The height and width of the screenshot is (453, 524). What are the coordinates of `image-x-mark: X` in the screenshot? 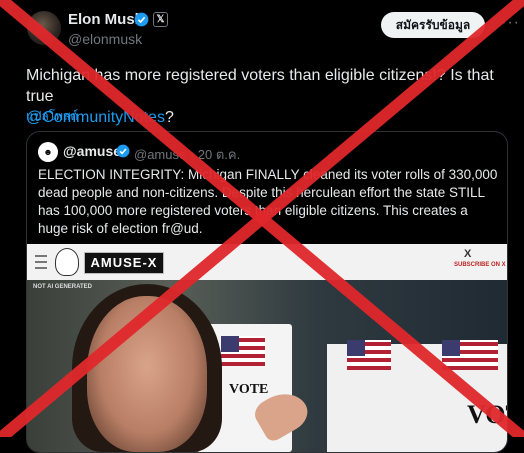 It's located at (468, 254).